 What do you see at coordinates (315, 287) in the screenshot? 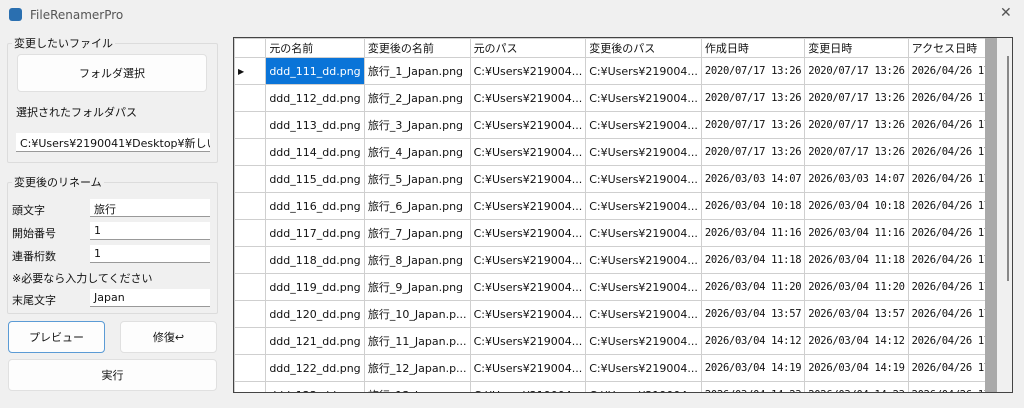
I see `table-cell: ddd_119_dd.png` at bounding box center [315, 287].